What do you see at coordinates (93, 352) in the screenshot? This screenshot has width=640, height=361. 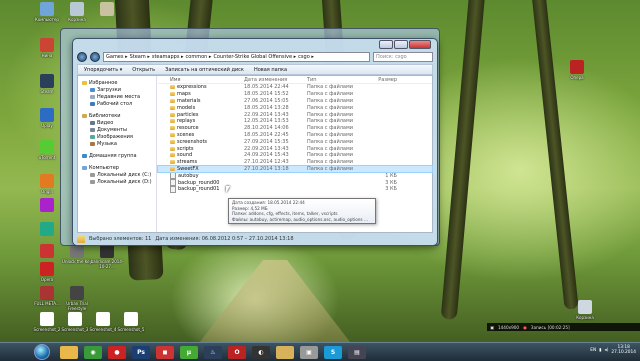 I see `chrome-taskbar-icon: ◉` at bounding box center [93, 352].